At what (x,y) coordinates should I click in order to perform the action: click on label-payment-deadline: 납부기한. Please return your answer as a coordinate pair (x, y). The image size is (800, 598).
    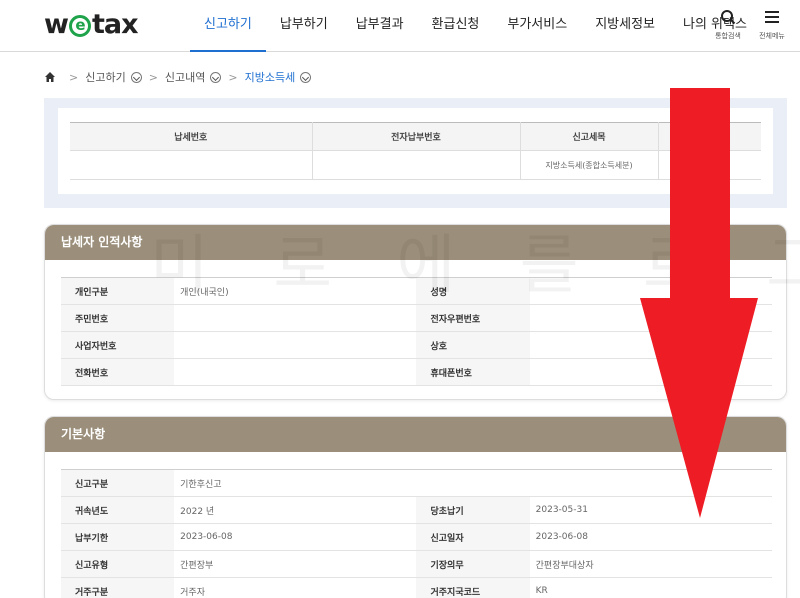
    Looking at the image, I should click on (118, 537).